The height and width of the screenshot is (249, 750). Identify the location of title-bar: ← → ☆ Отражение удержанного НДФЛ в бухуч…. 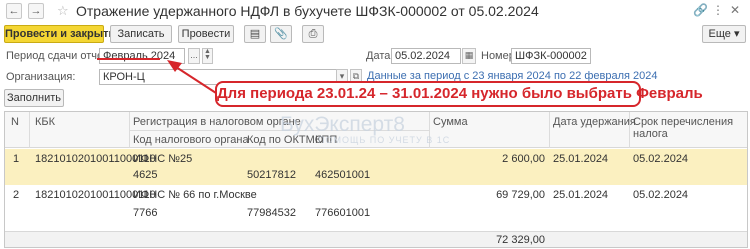
(375, 11).